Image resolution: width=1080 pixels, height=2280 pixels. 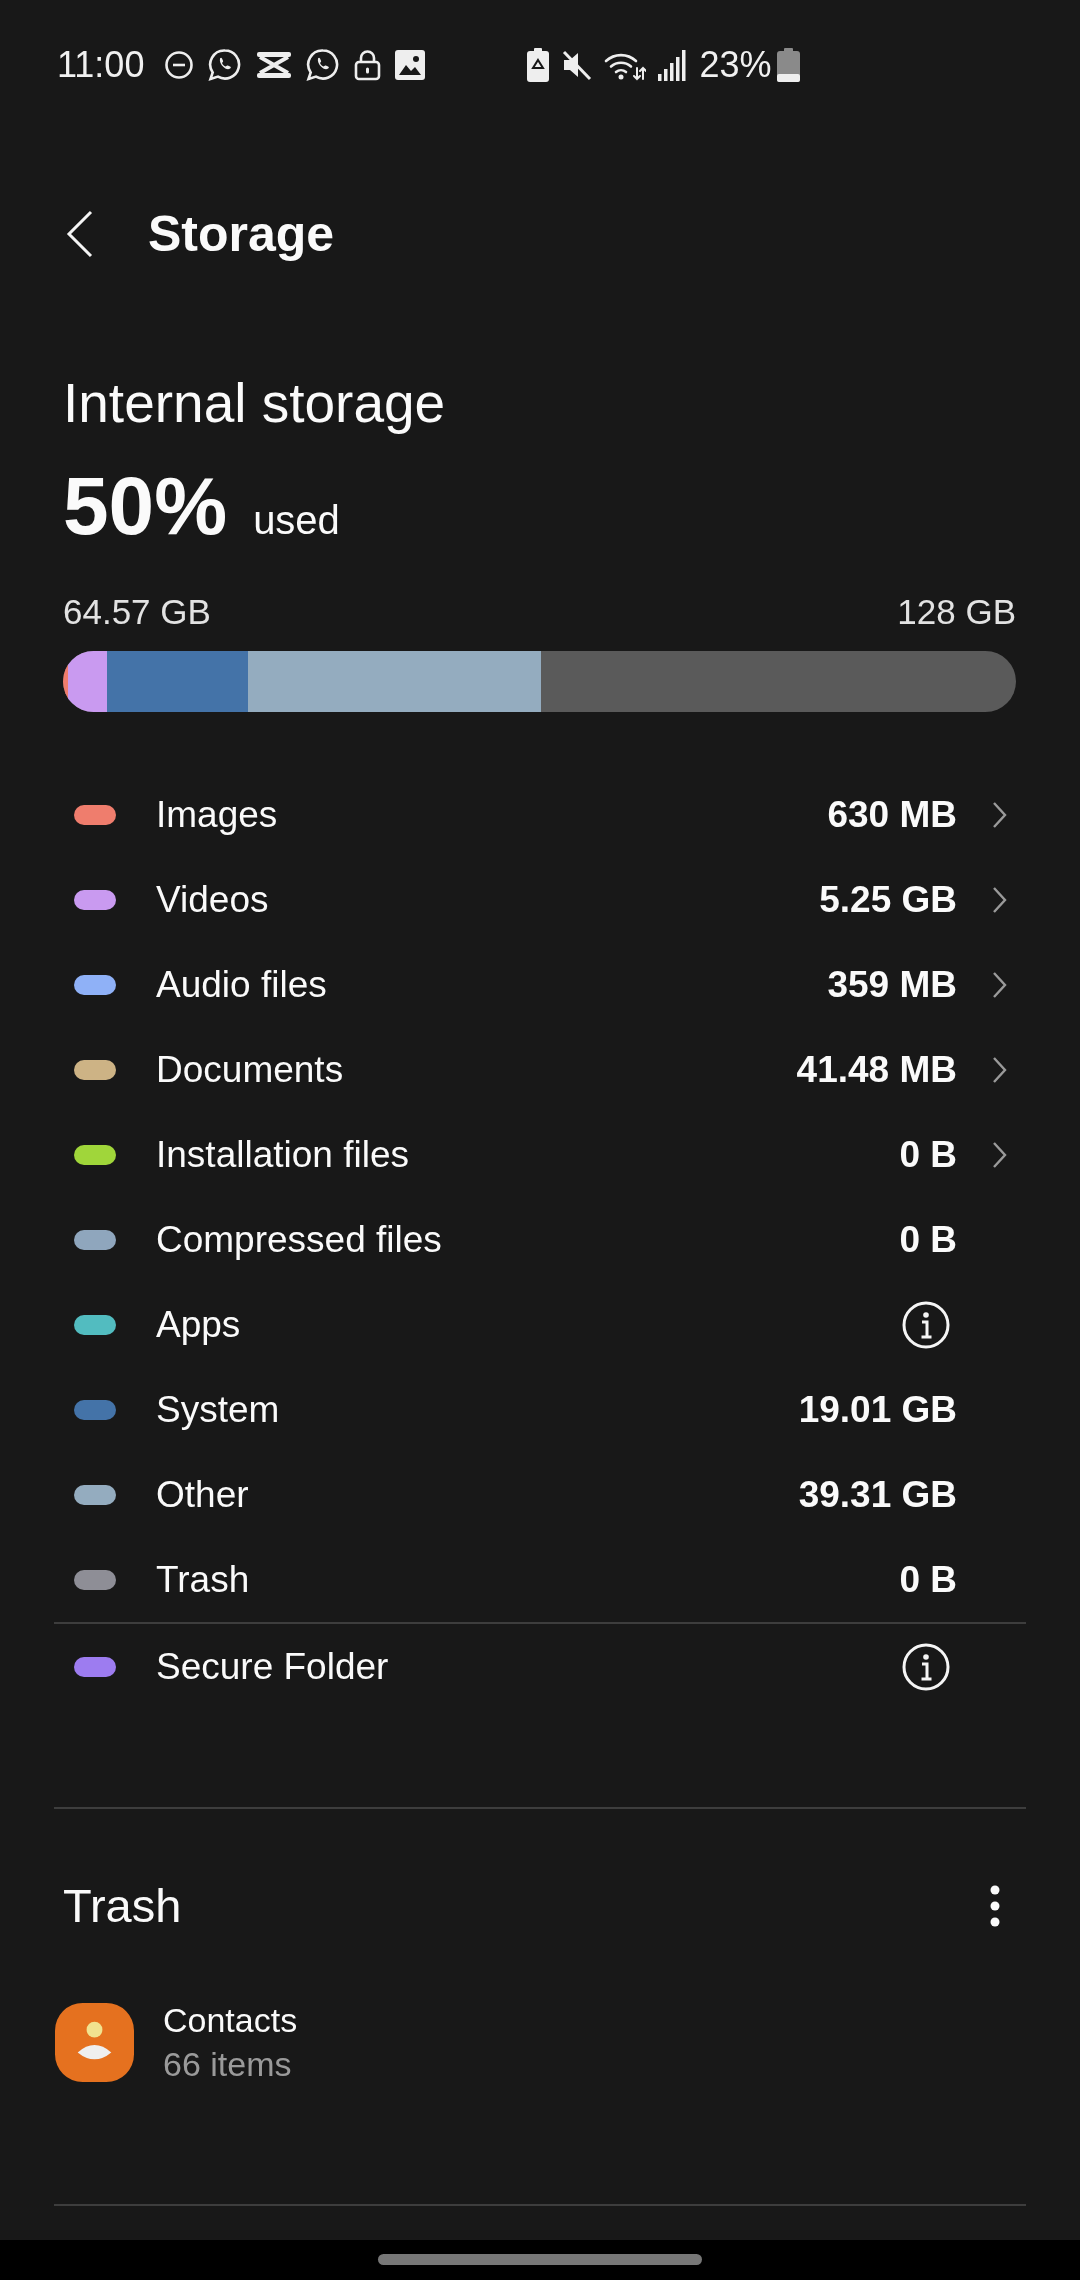 What do you see at coordinates (255, 403) in the screenshot?
I see `storage-title: Internal storage` at bounding box center [255, 403].